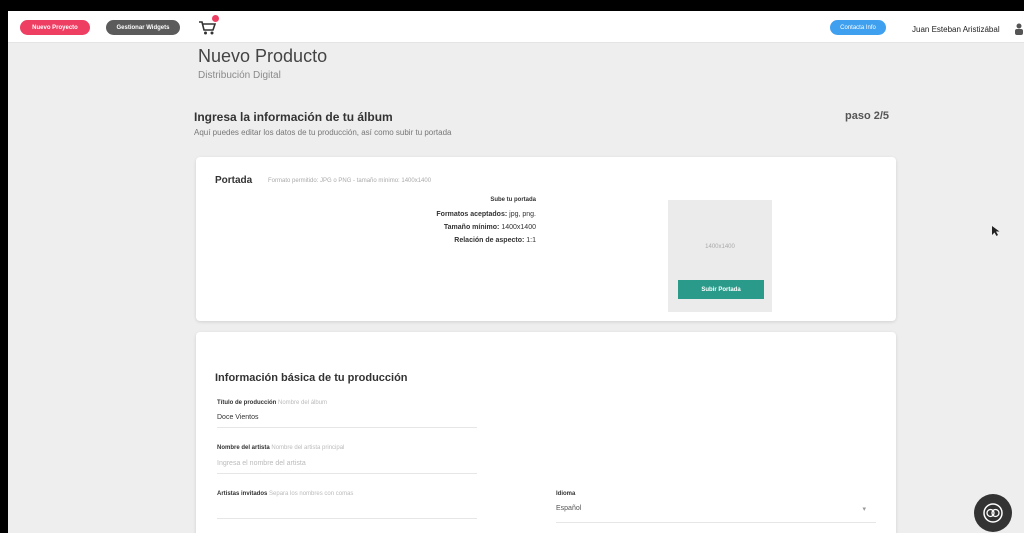  Describe the element at coordinates (263, 56) in the screenshot. I see `page-title: Nuevo Producto` at that location.